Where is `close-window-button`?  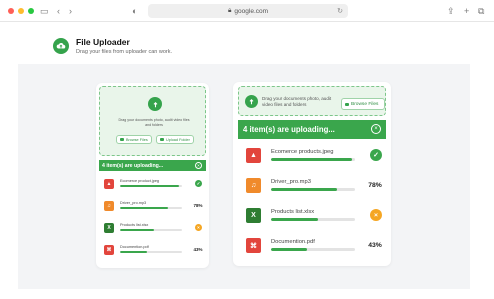 close-window-button is located at coordinates (11, 11).